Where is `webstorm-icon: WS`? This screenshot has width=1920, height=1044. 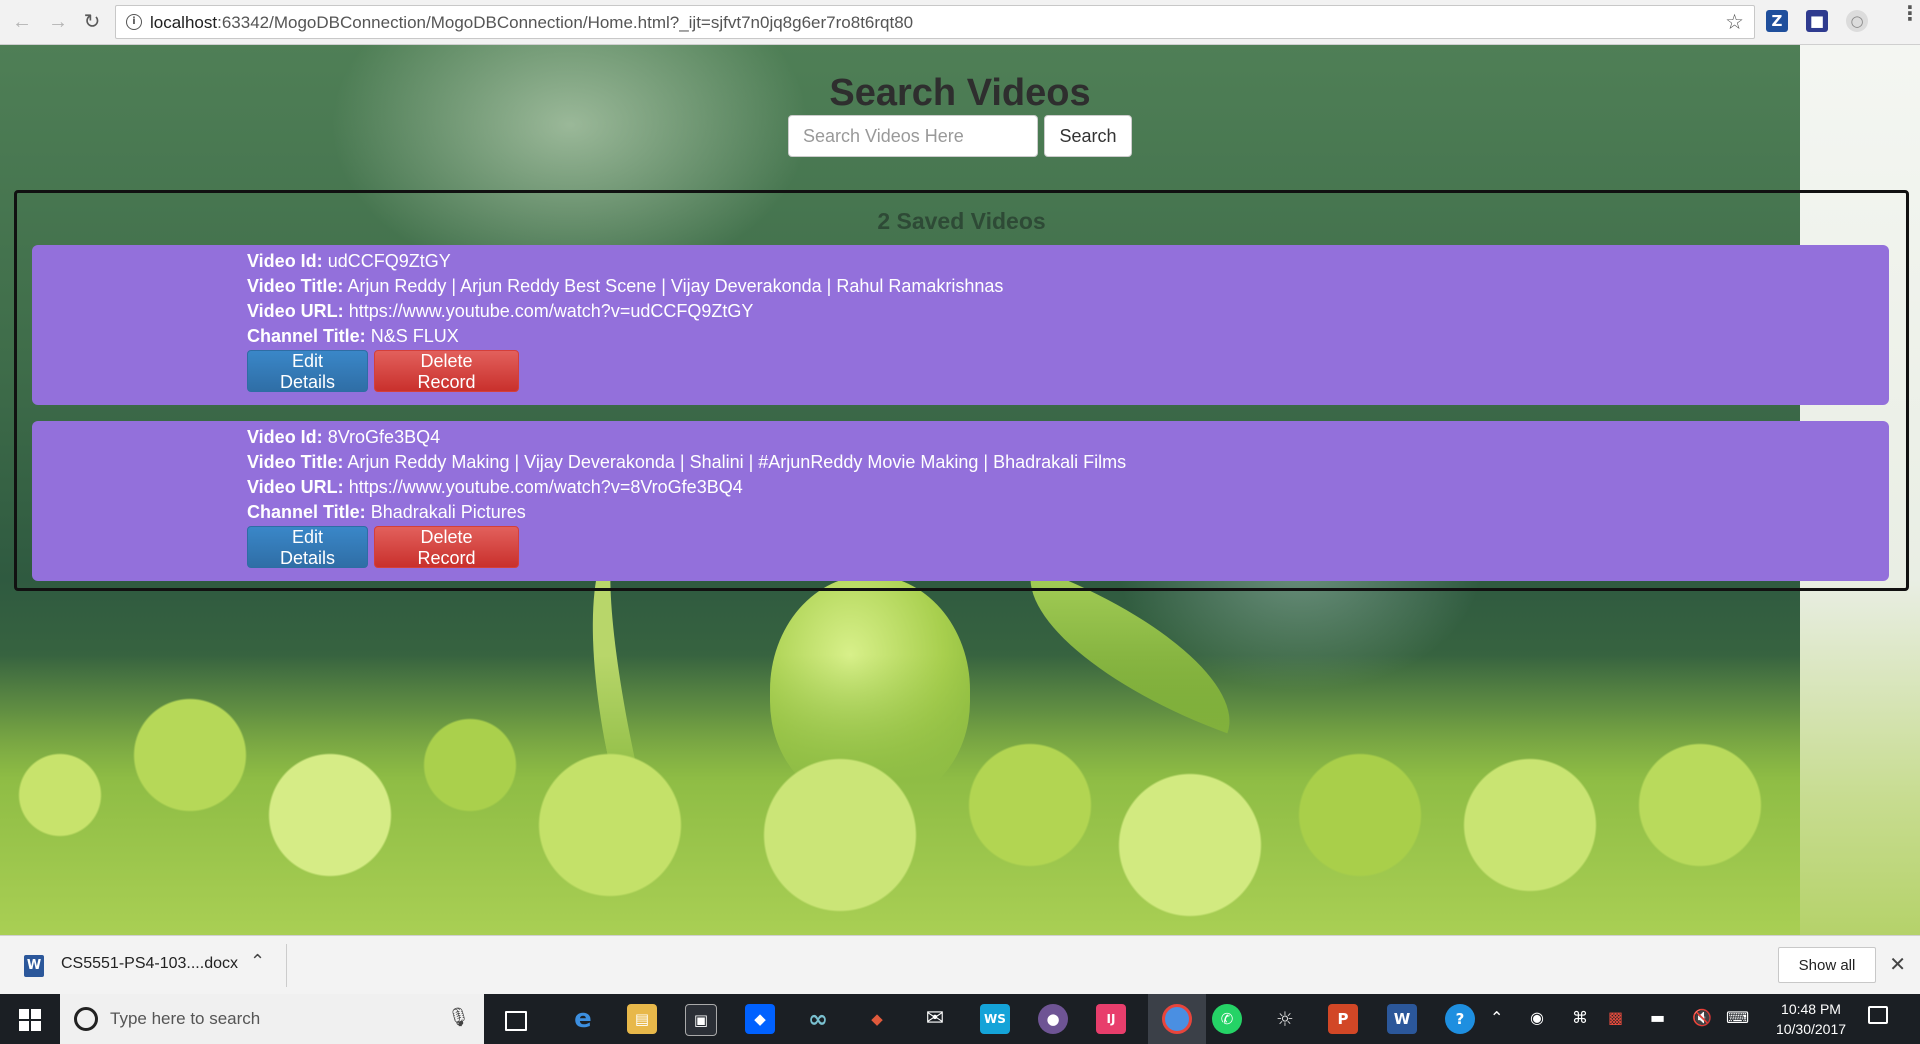
webstorm-icon: WS is located at coordinates (995, 1019).